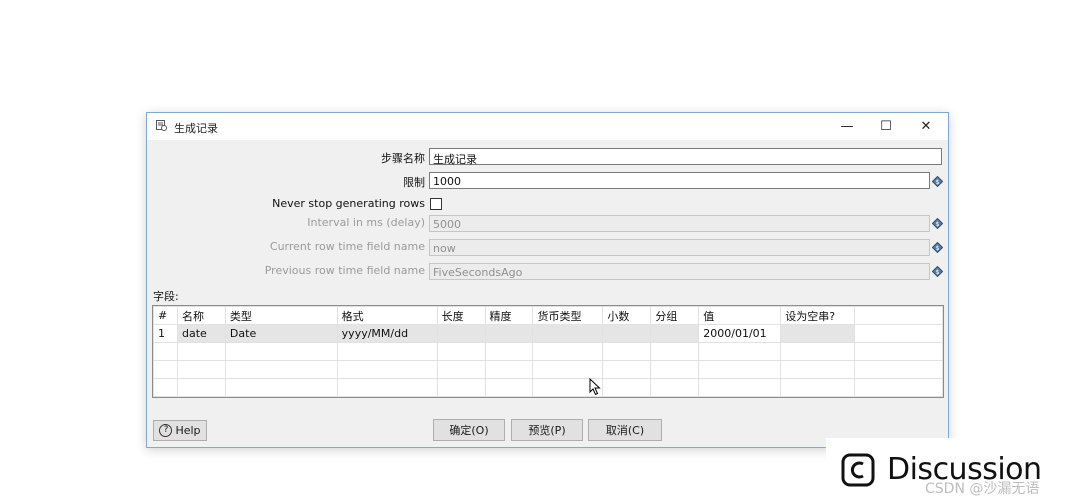  I want to click on close-button: ✕, so click(926, 126).